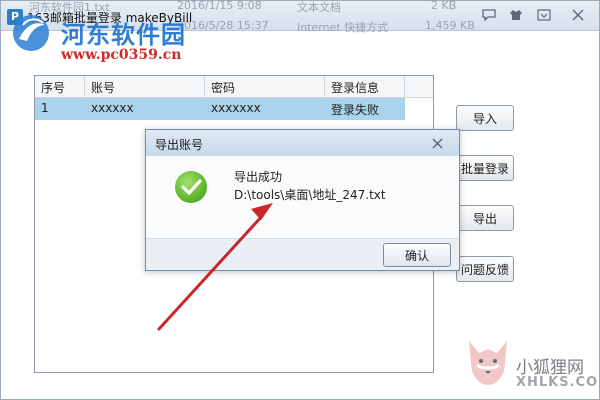  I want to click on background-type-2: Internet 快捷方式, so click(343, 27).